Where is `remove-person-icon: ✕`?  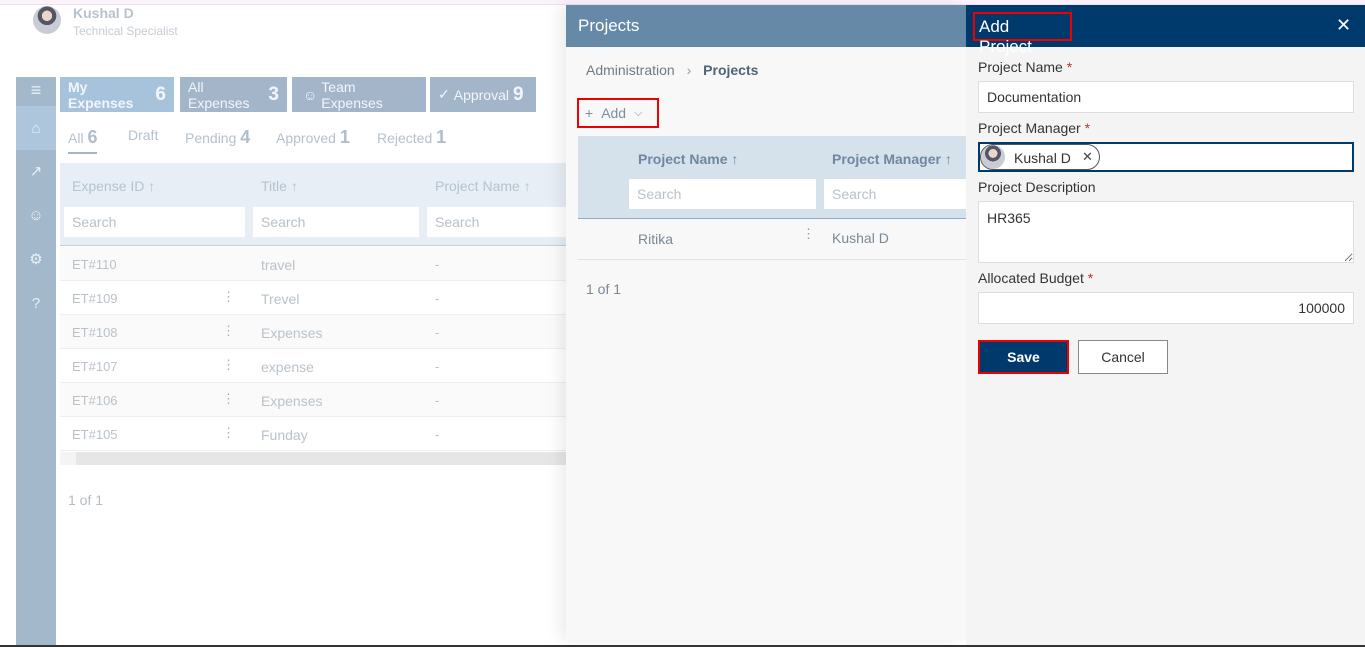
remove-person-icon: ✕ is located at coordinates (1087, 157).